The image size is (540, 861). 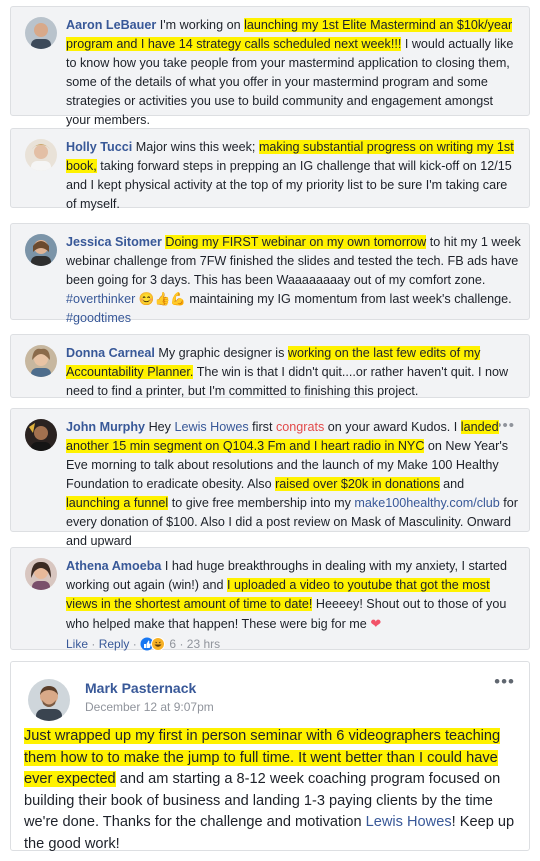 What do you see at coordinates (117, 503) in the screenshot?
I see `highlighted-text: launching a funnel` at bounding box center [117, 503].